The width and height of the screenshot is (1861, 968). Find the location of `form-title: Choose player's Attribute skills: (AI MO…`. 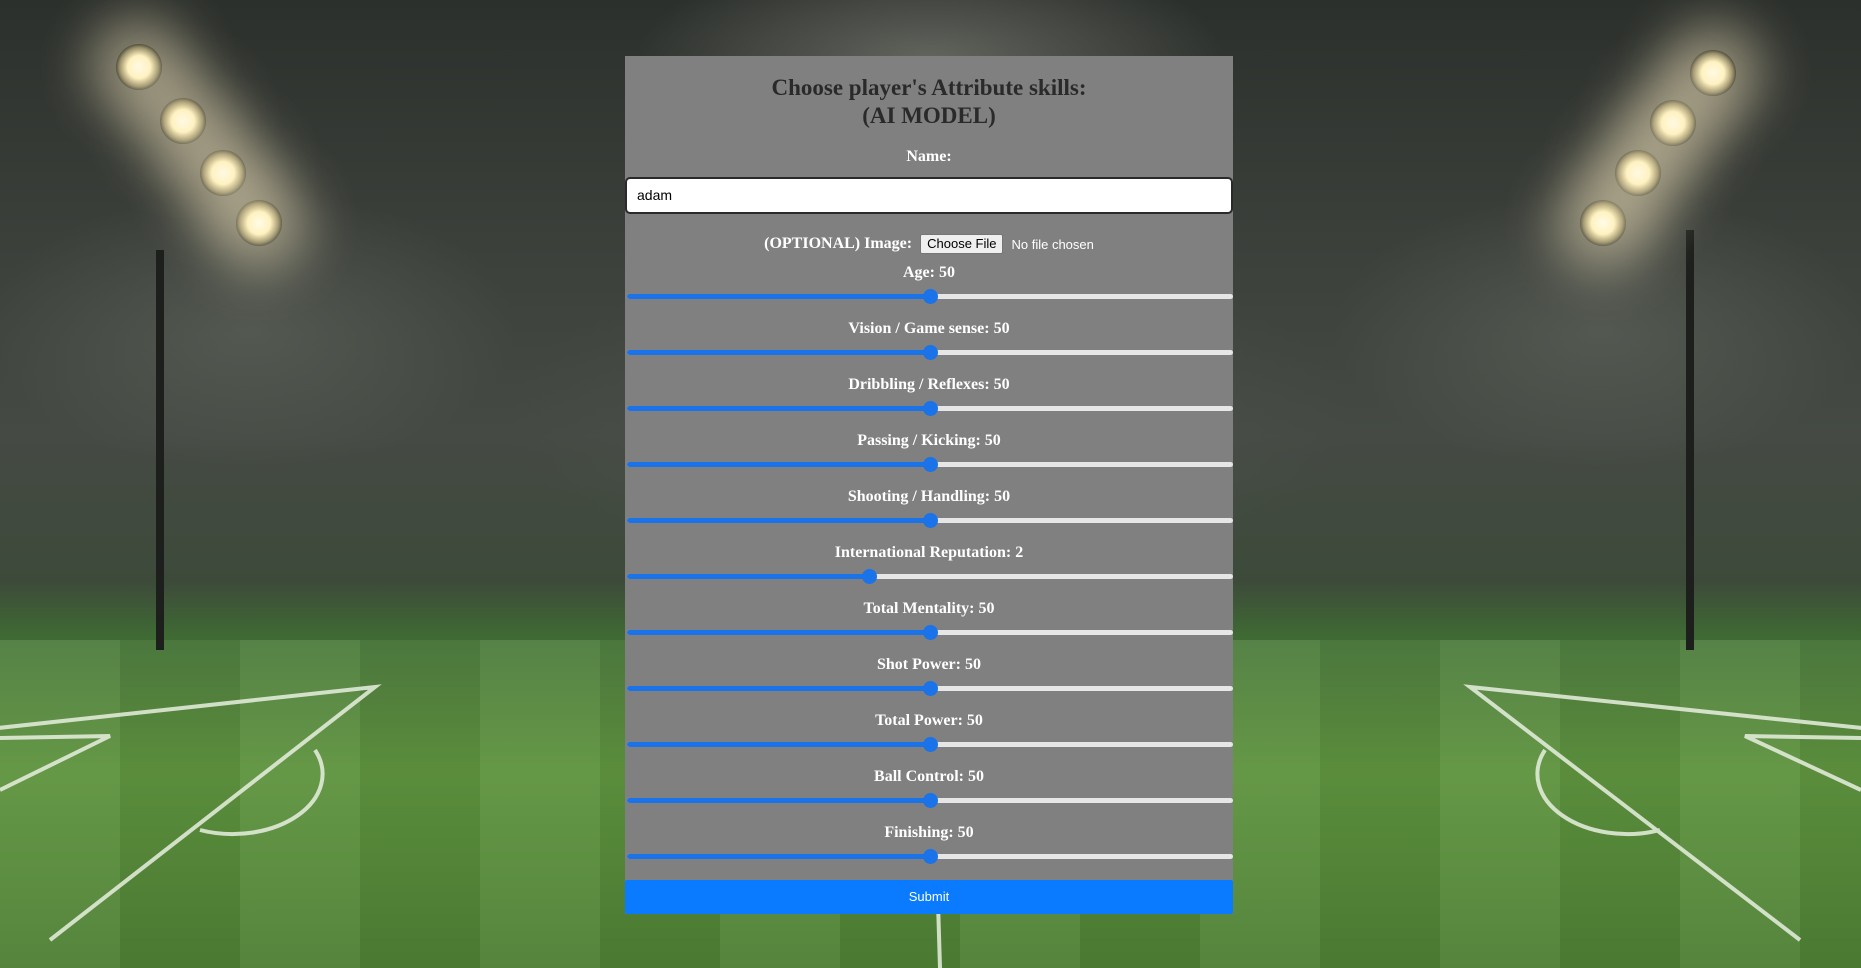

form-title: Choose player's Attribute skills: (AI MO… is located at coordinates (929, 102).